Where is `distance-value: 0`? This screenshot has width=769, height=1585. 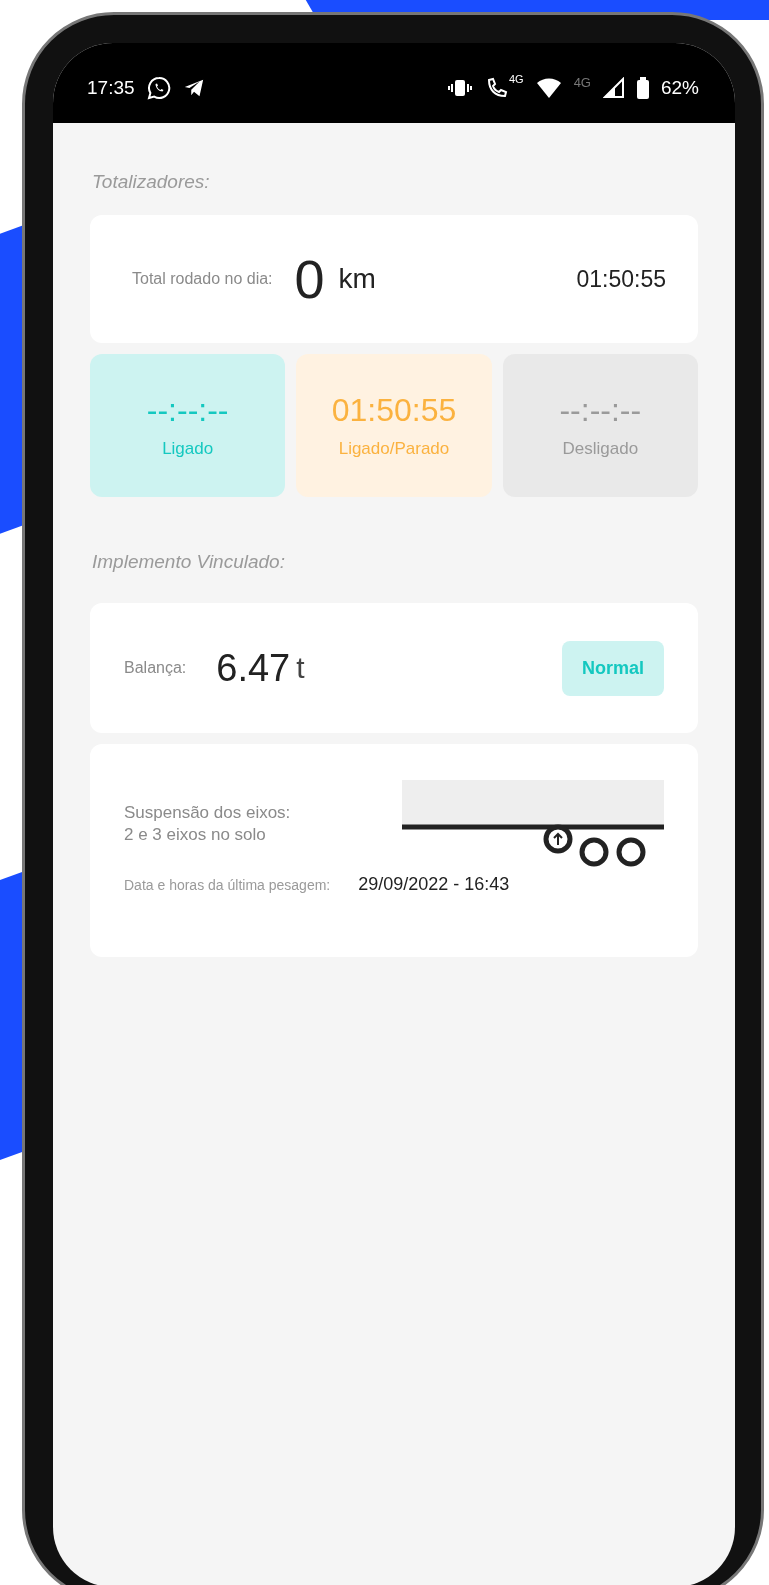
distance-value: 0 is located at coordinates (309, 279).